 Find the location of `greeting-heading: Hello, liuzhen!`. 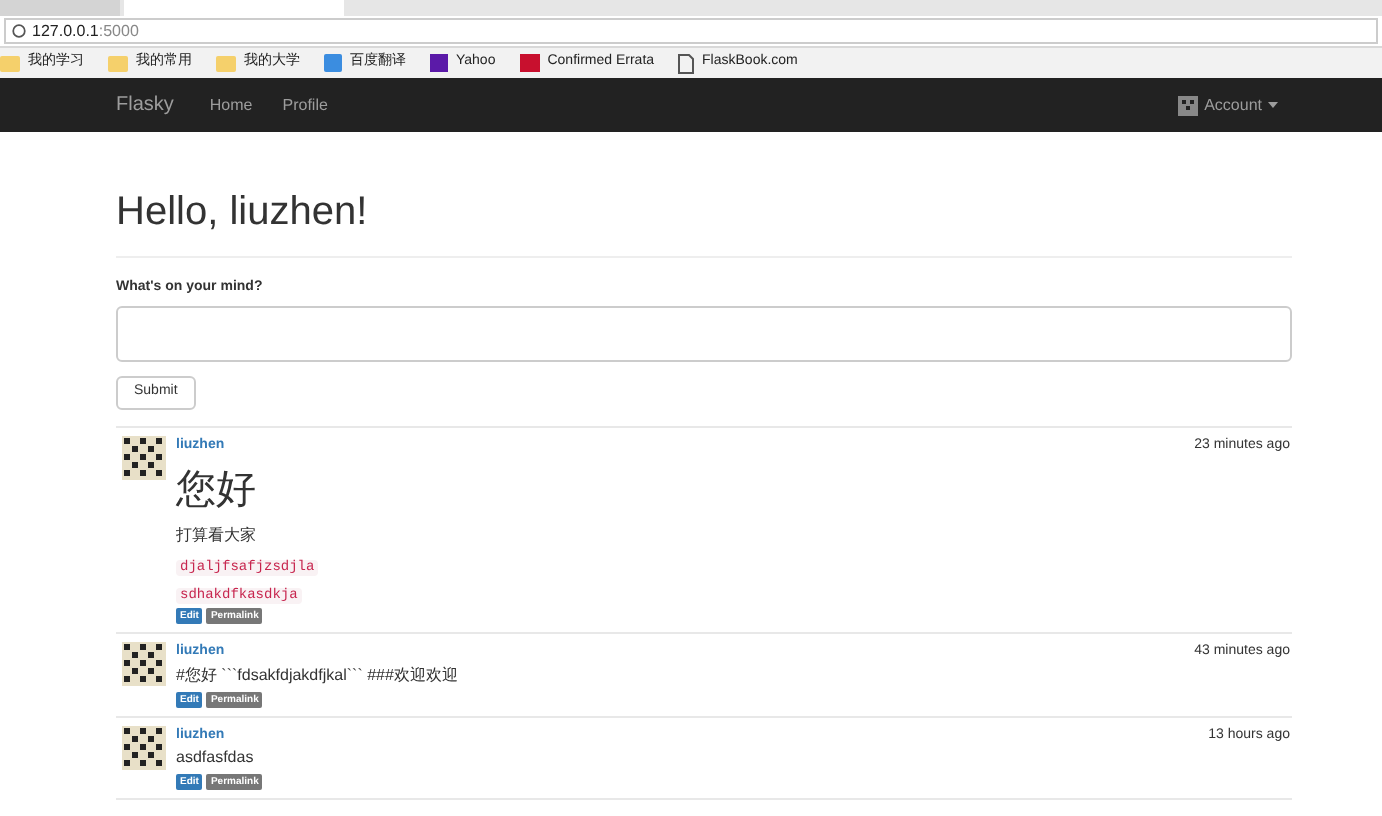

greeting-heading: Hello, liuzhen! is located at coordinates (243, 212).